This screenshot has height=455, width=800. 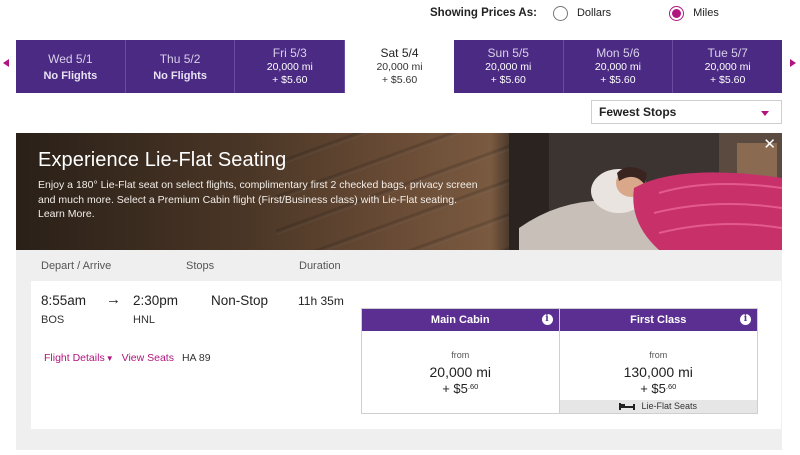 I want to click on radio-miles-circle, so click(x=677, y=13).